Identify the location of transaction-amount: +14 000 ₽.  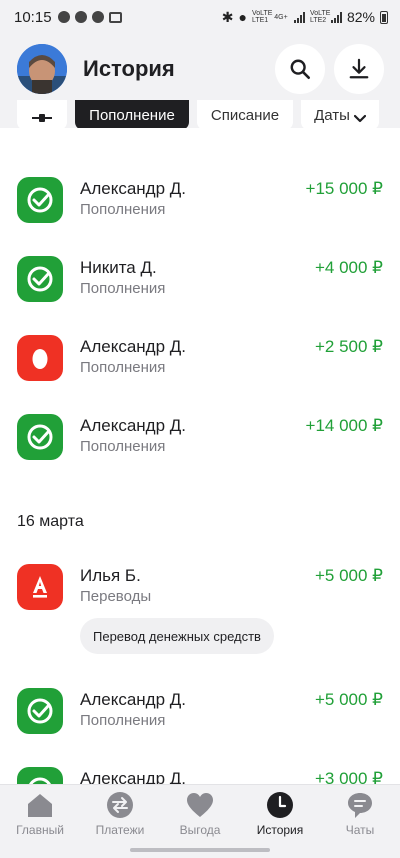
(344, 425).